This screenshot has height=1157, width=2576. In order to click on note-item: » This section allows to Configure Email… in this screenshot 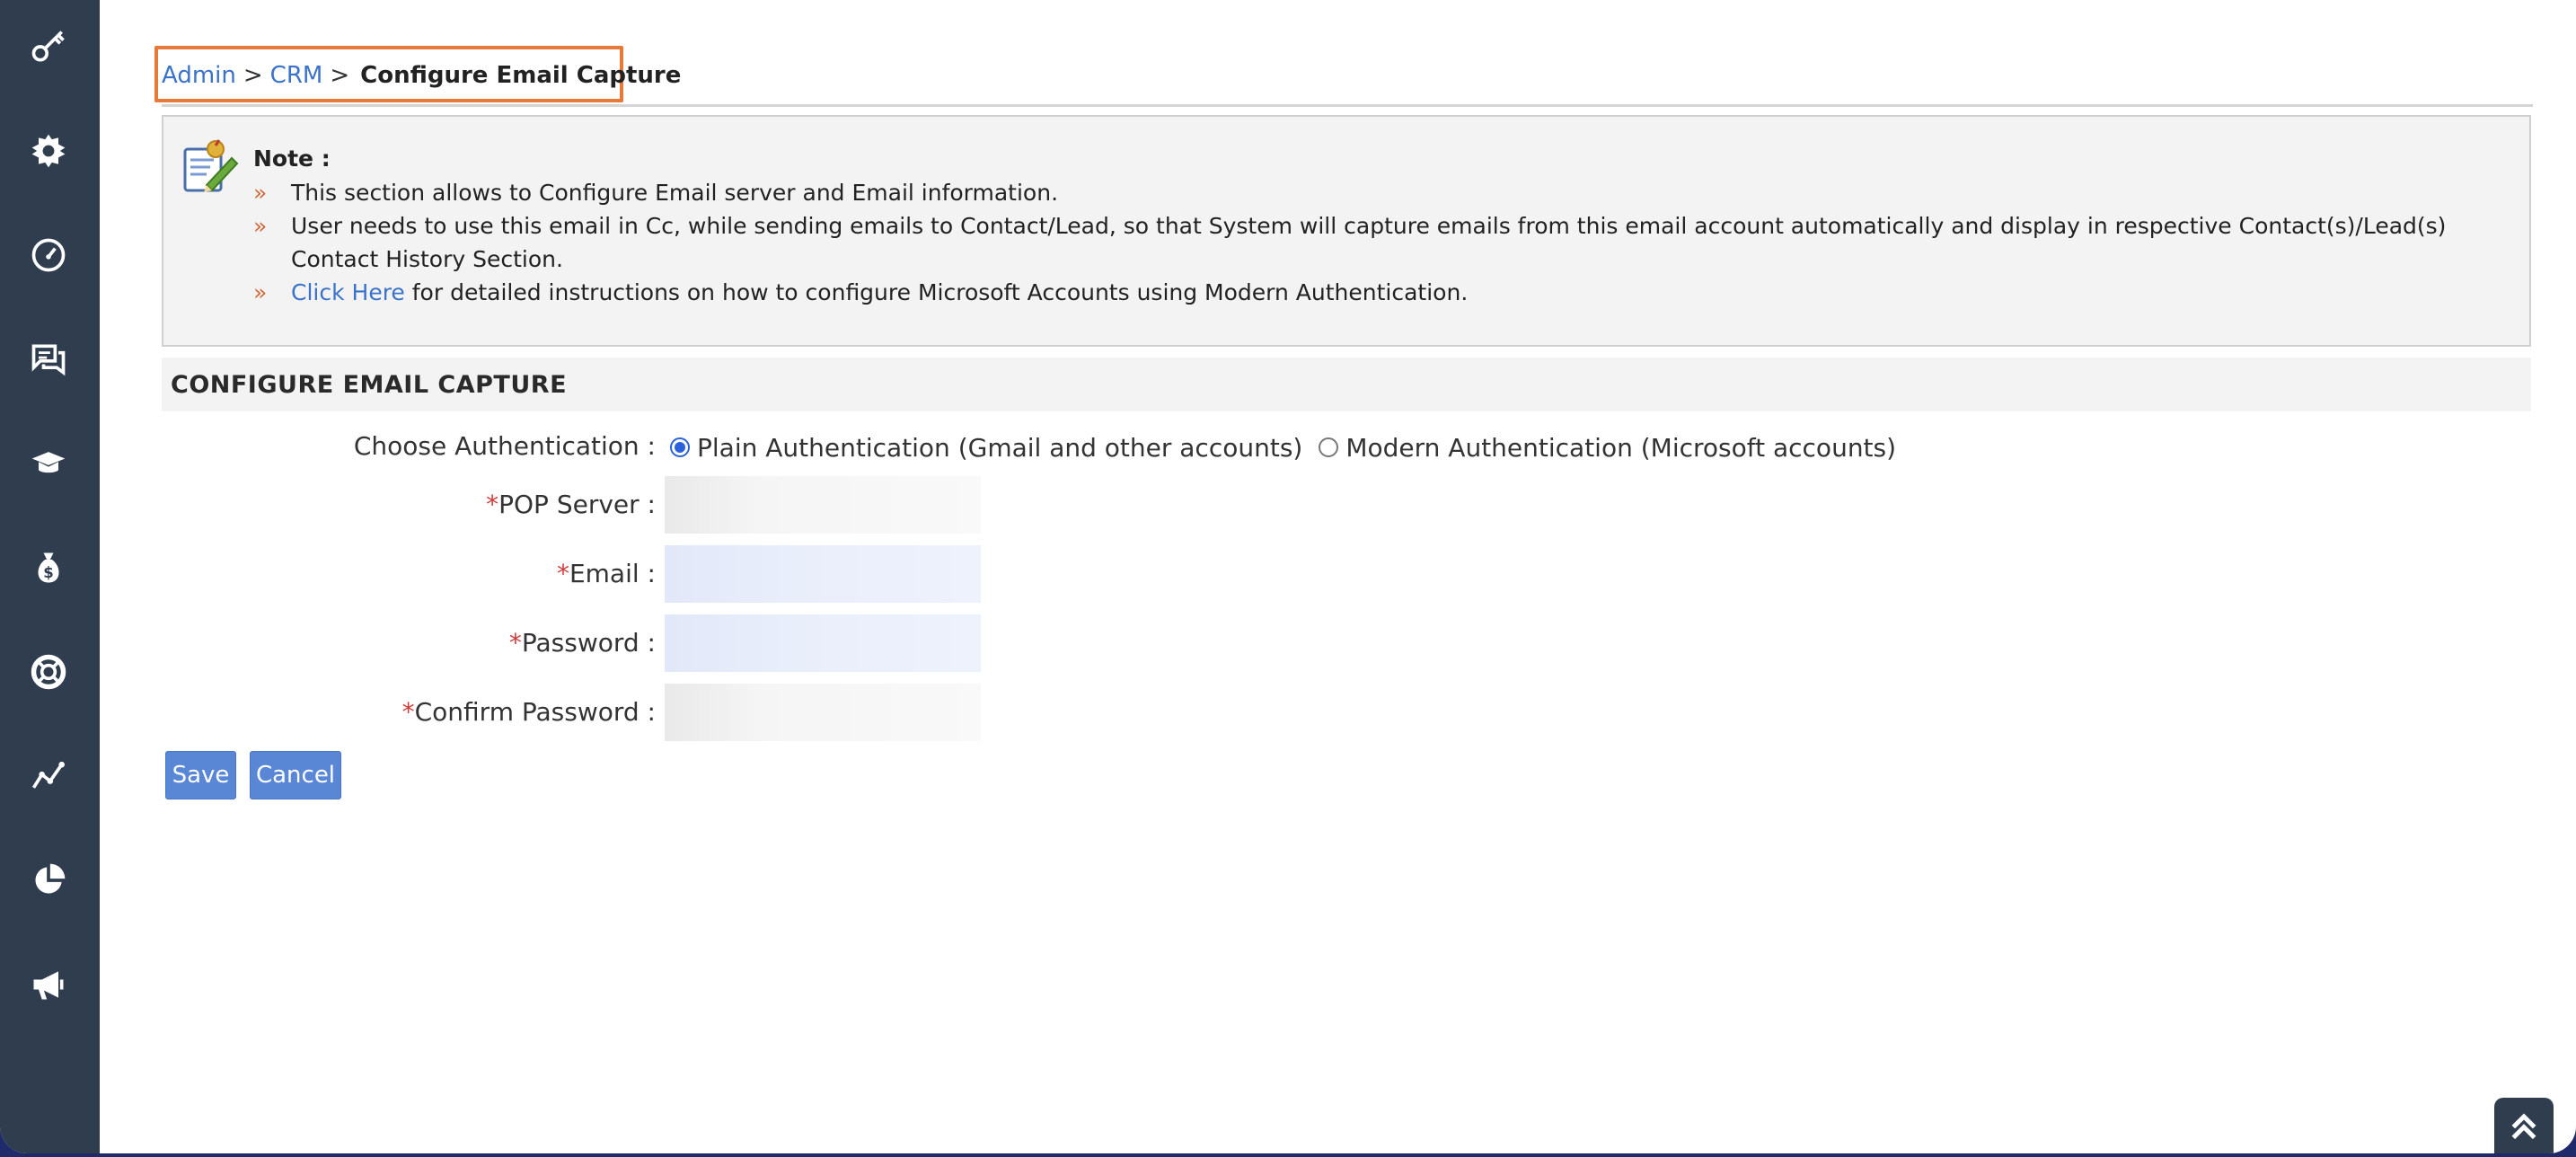, I will do `click(1376, 192)`.